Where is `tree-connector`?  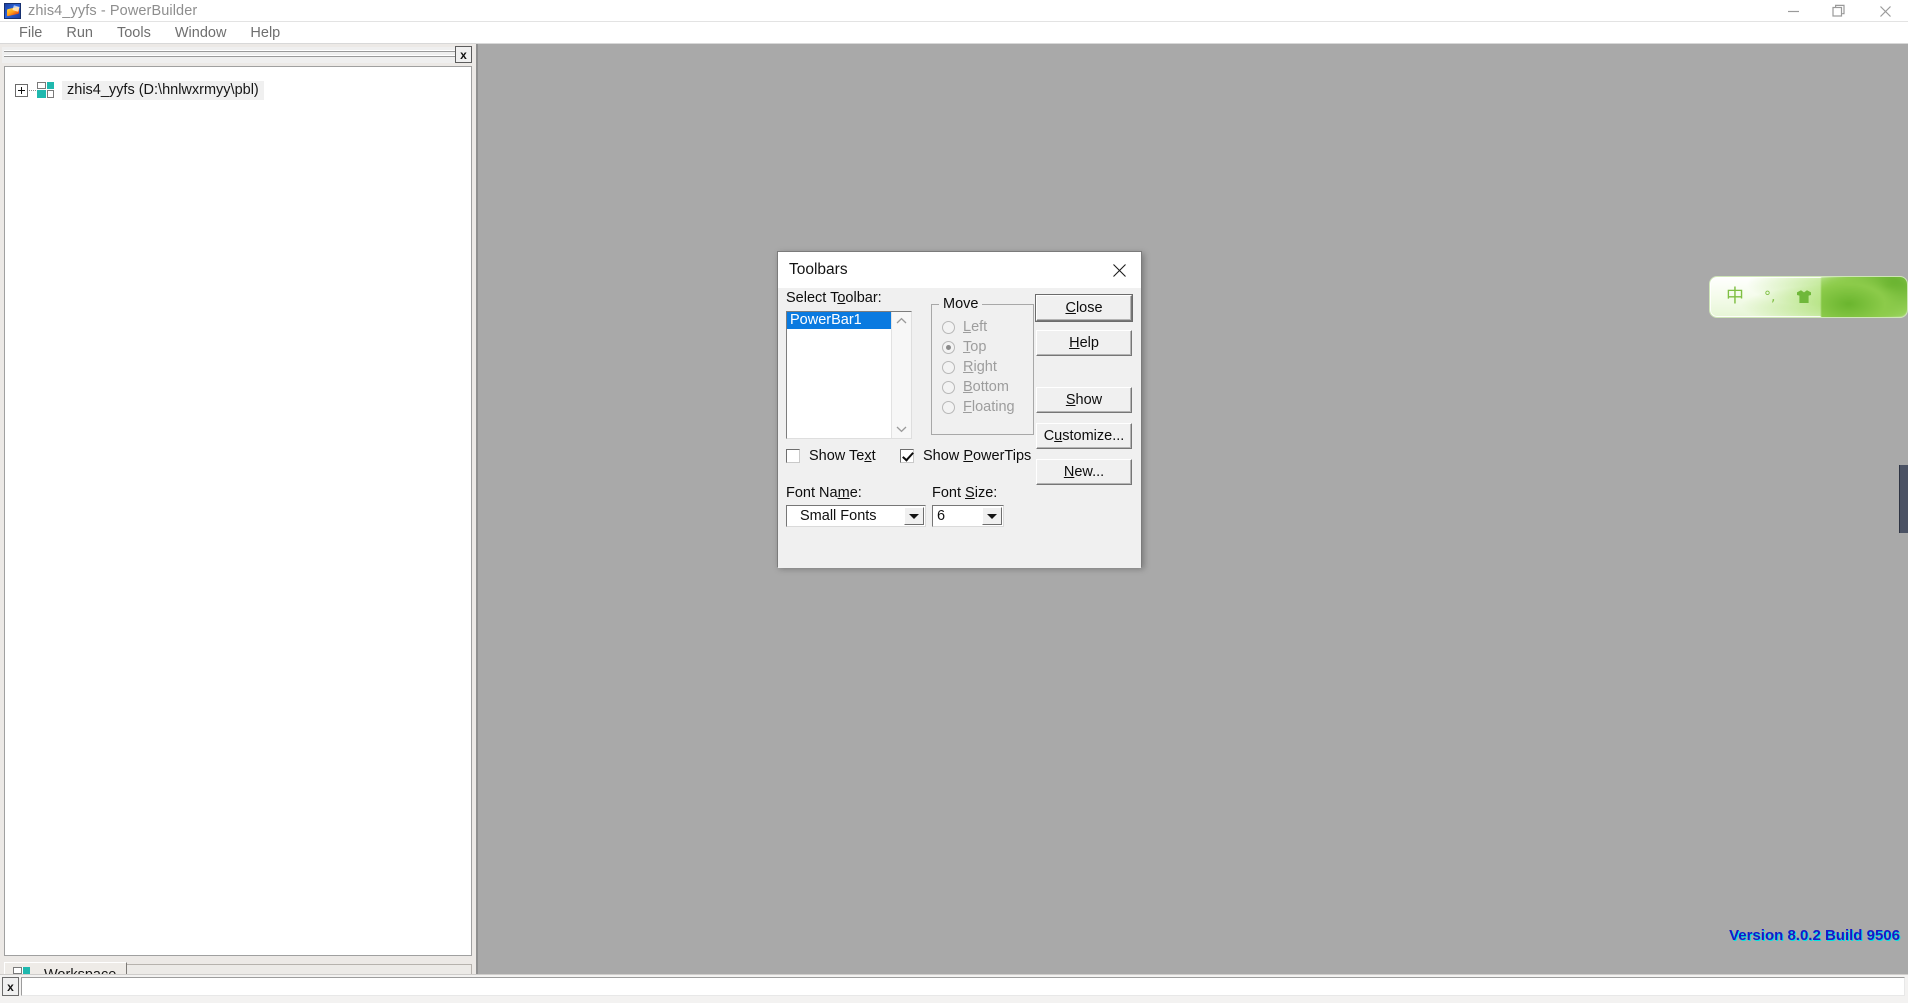 tree-connector is located at coordinates (32, 90).